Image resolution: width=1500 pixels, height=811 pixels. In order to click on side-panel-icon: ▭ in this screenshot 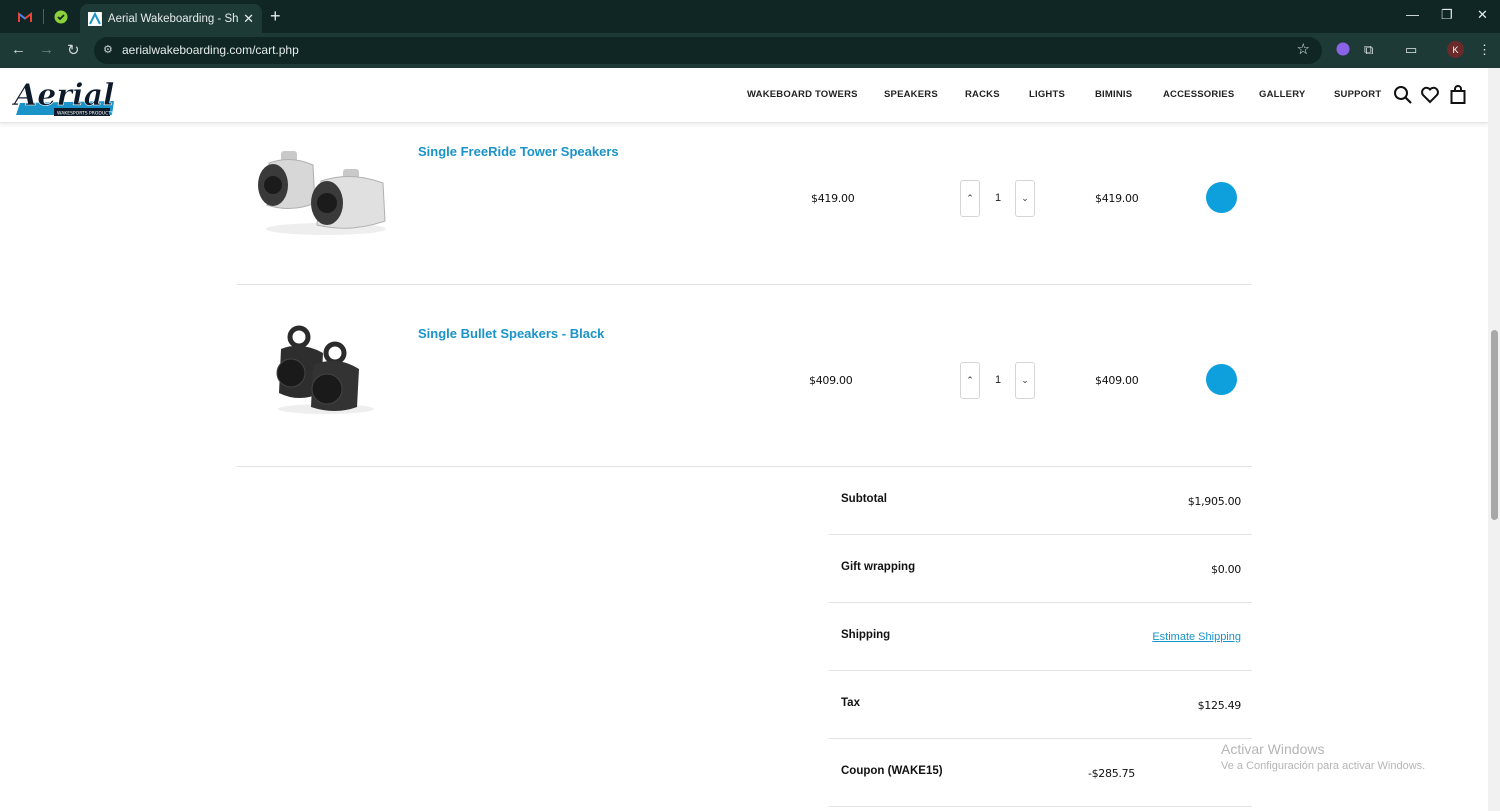, I will do `click(1411, 50)`.